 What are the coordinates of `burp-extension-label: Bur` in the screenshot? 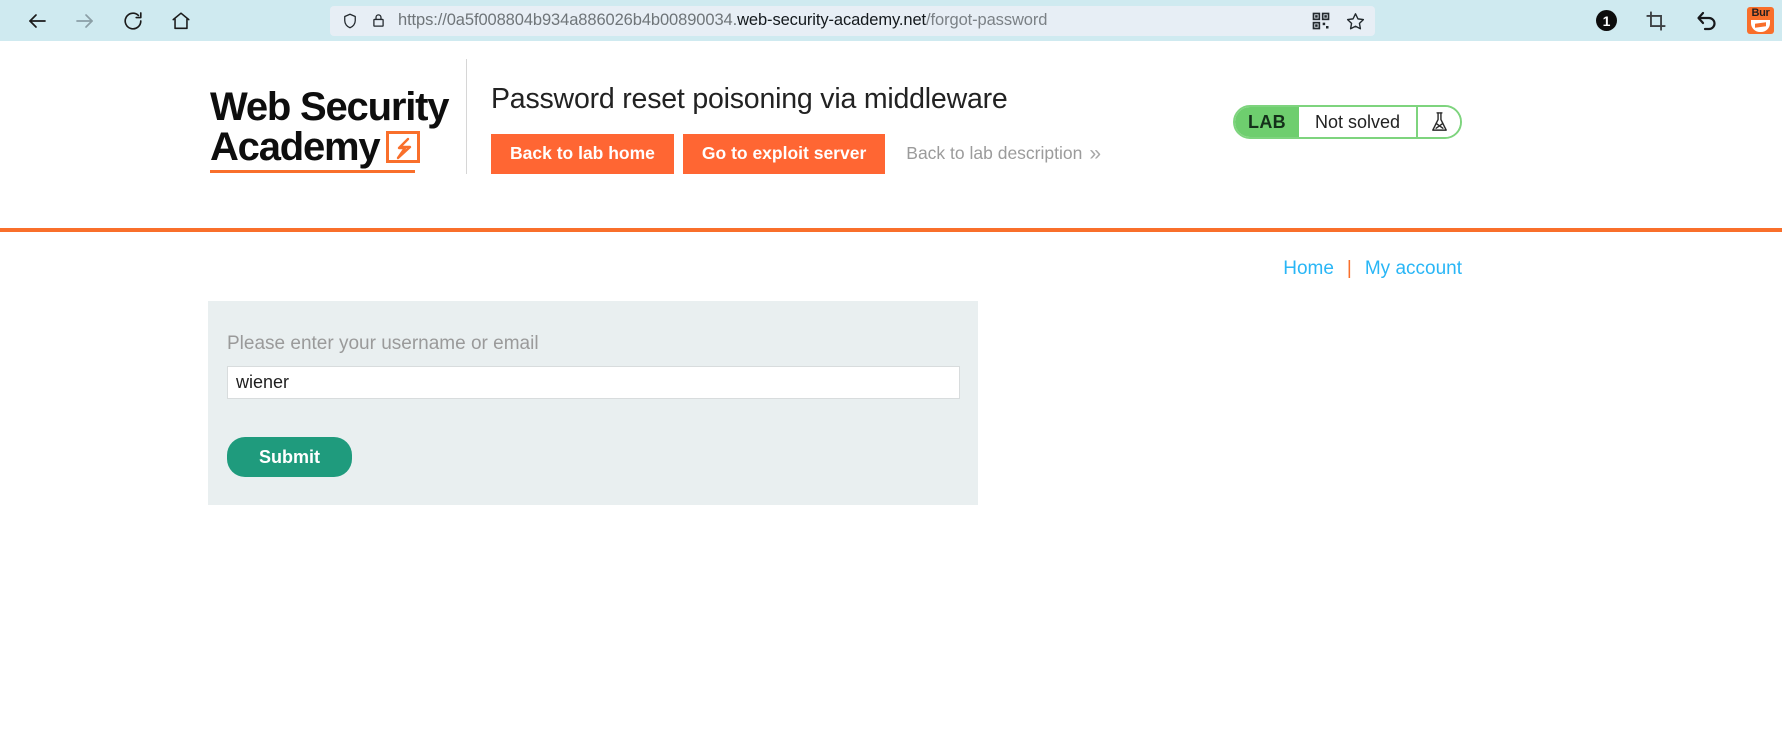 It's located at (1760, 13).